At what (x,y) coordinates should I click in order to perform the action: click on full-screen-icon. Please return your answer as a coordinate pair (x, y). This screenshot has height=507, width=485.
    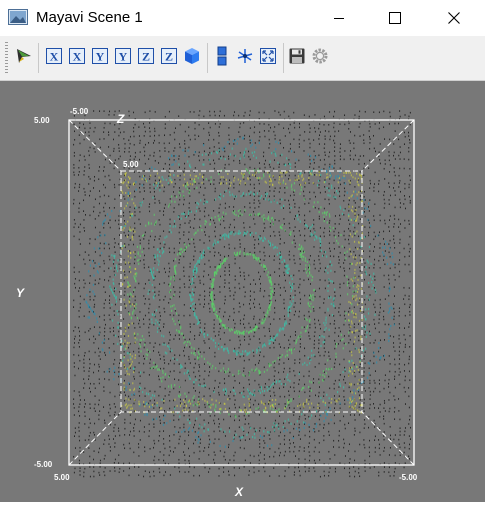
    Looking at the image, I should click on (268, 56).